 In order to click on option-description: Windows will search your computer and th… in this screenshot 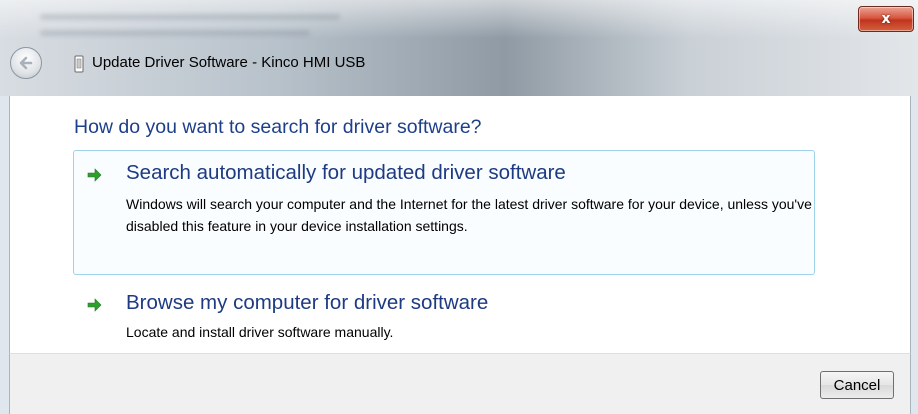, I will do `click(469, 215)`.